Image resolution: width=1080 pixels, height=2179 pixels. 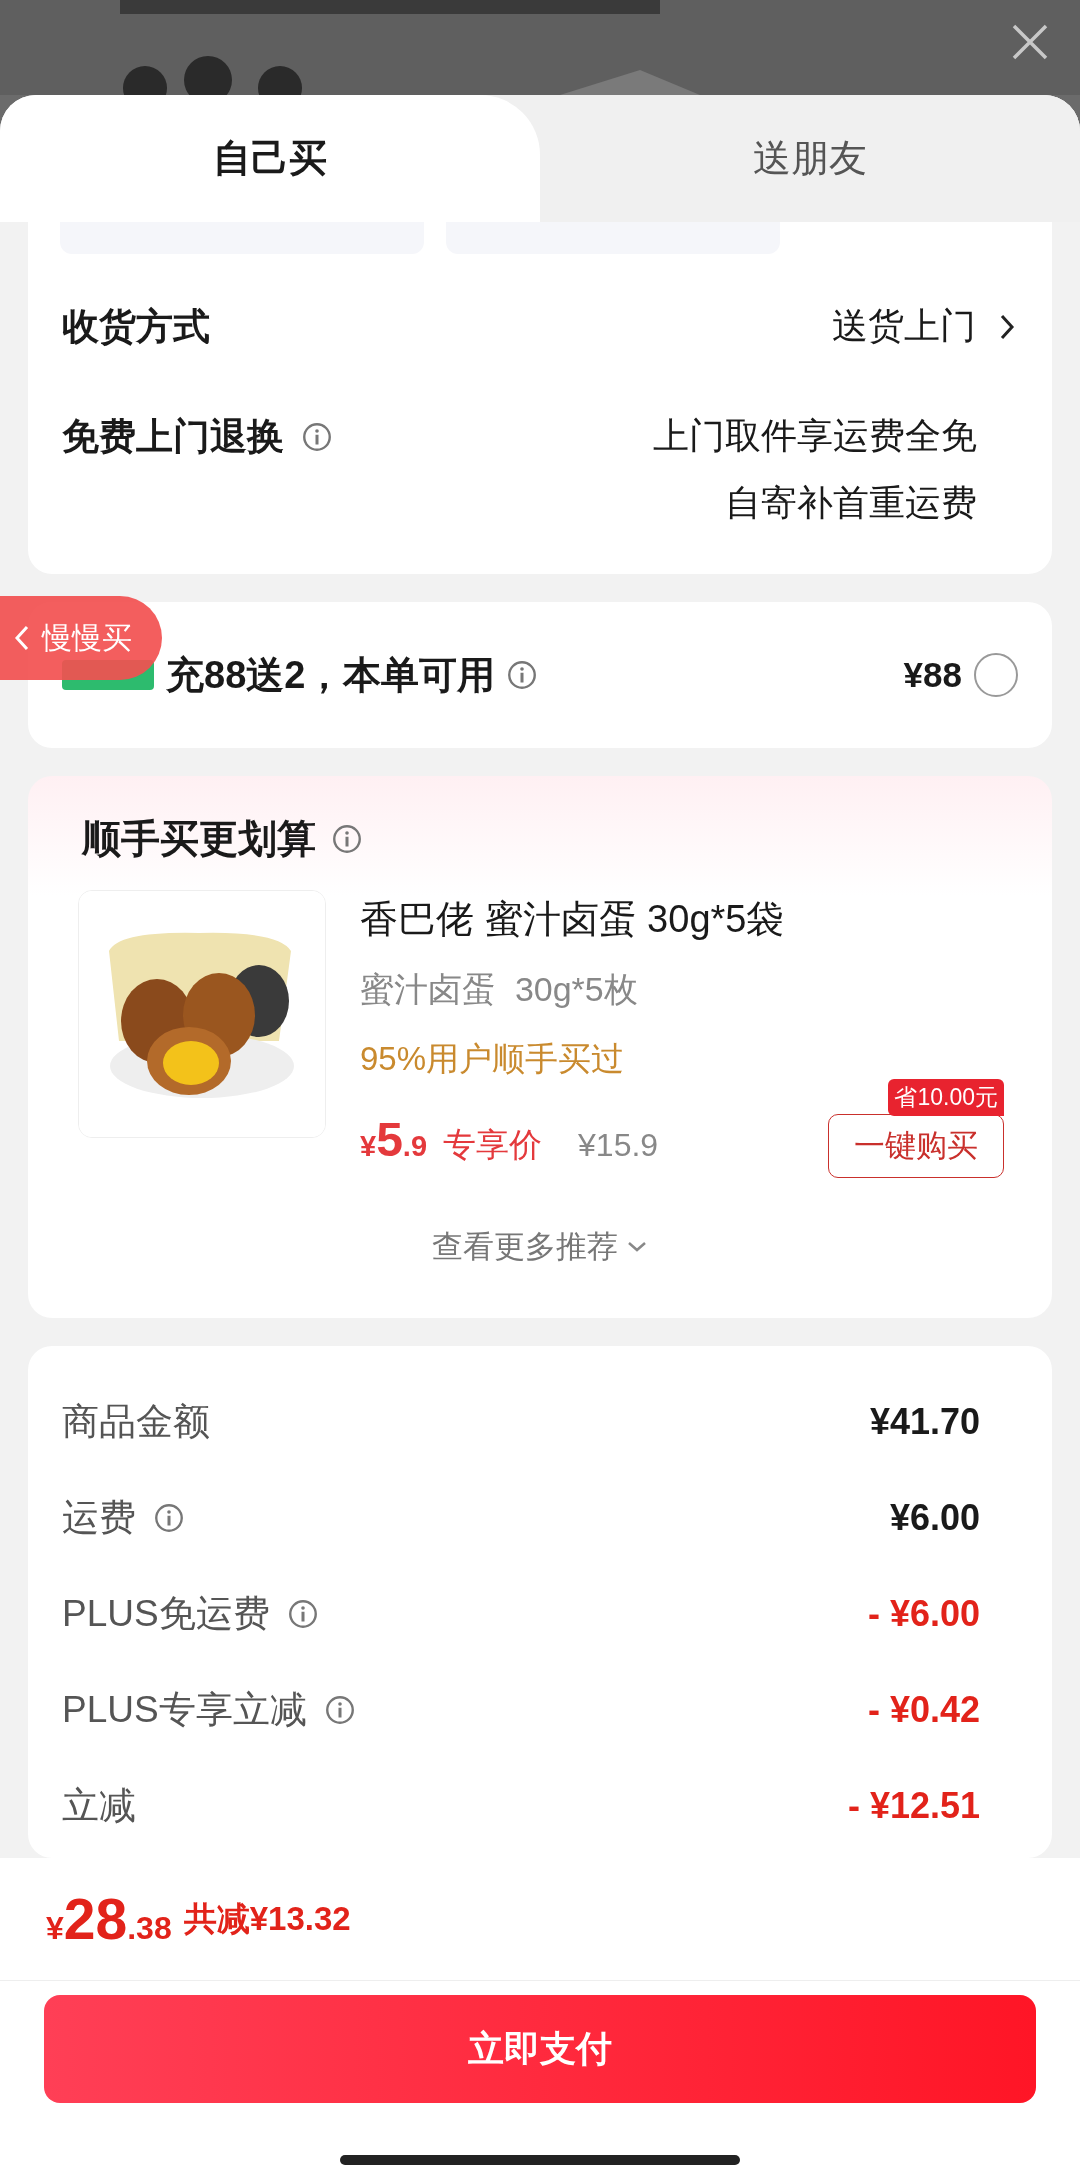 I want to click on social-proof-text: 95%用户顺手买过, so click(x=493, y=1059).